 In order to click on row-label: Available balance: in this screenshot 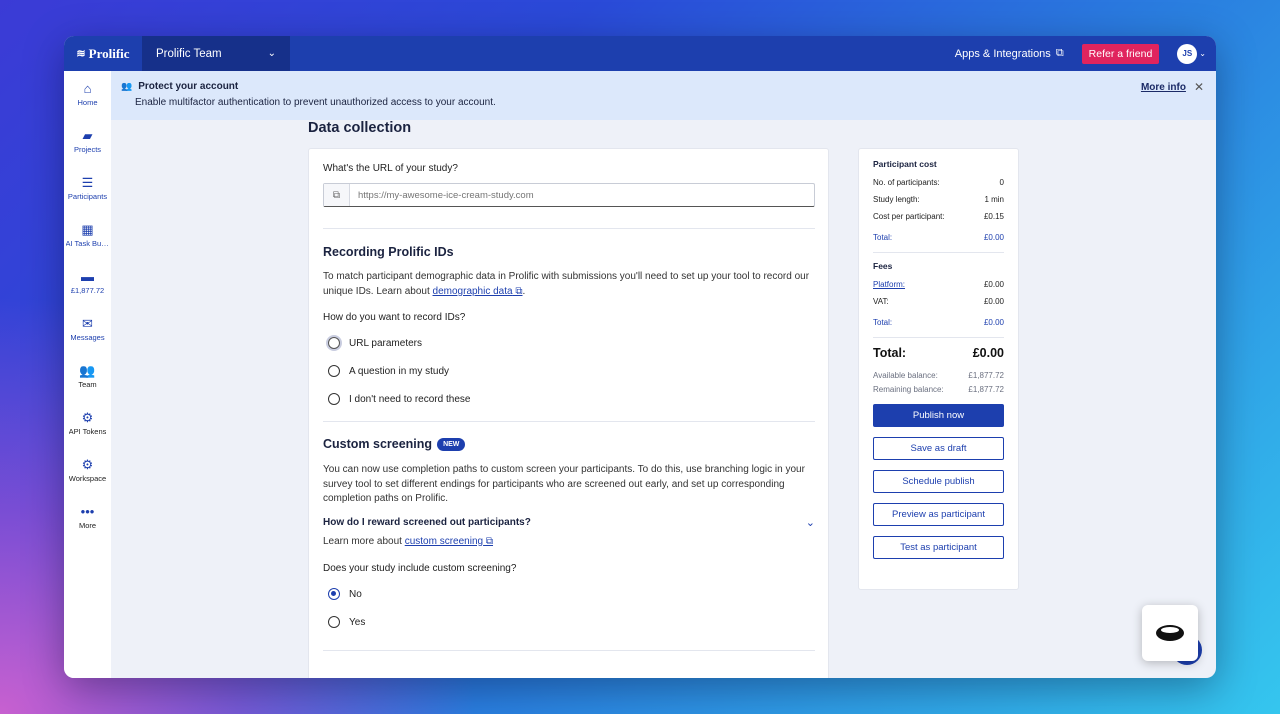, I will do `click(905, 375)`.